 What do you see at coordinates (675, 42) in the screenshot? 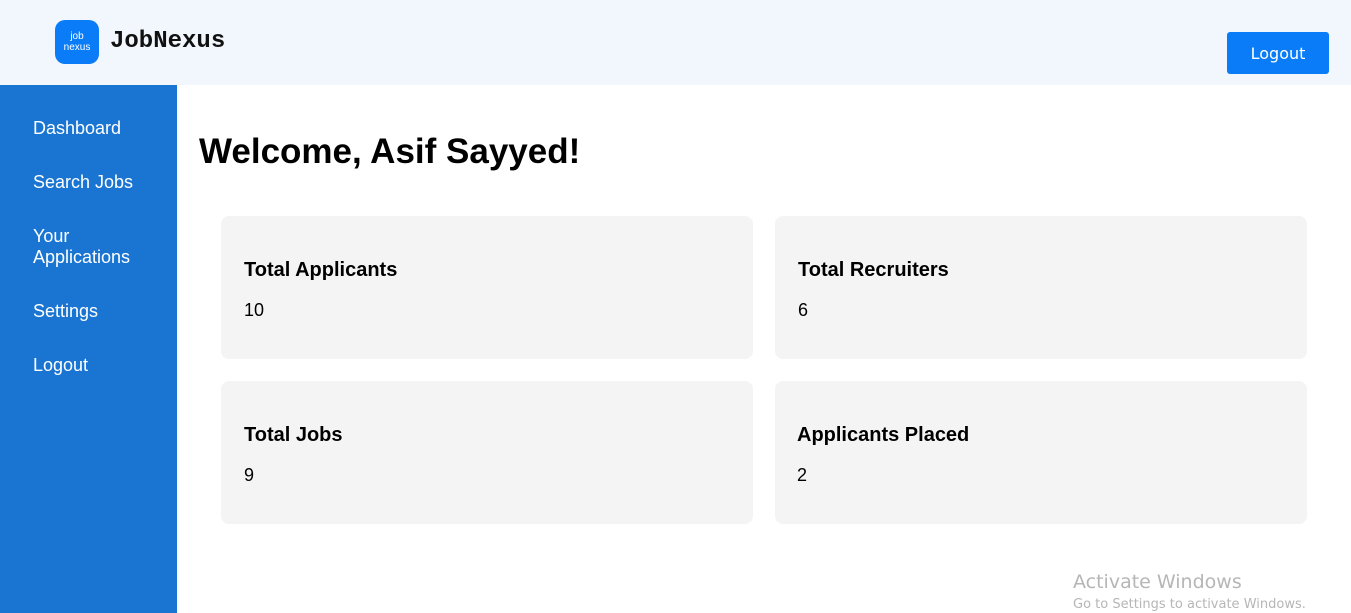
I see `top-header: job nexus JobNexus Logout` at bounding box center [675, 42].